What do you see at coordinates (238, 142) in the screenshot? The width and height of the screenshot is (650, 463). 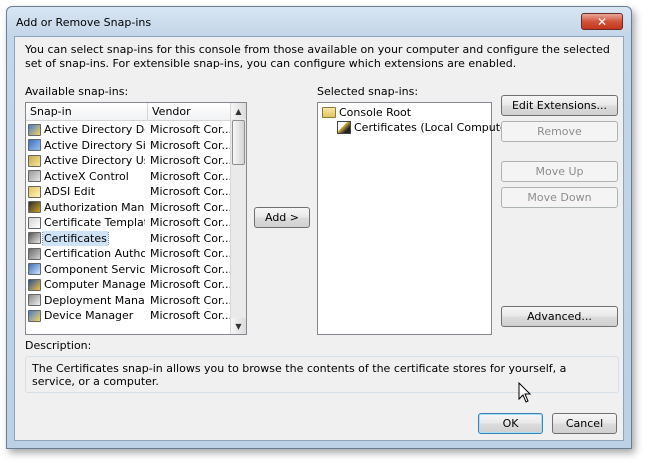 I see `scroll-thumb` at bounding box center [238, 142].